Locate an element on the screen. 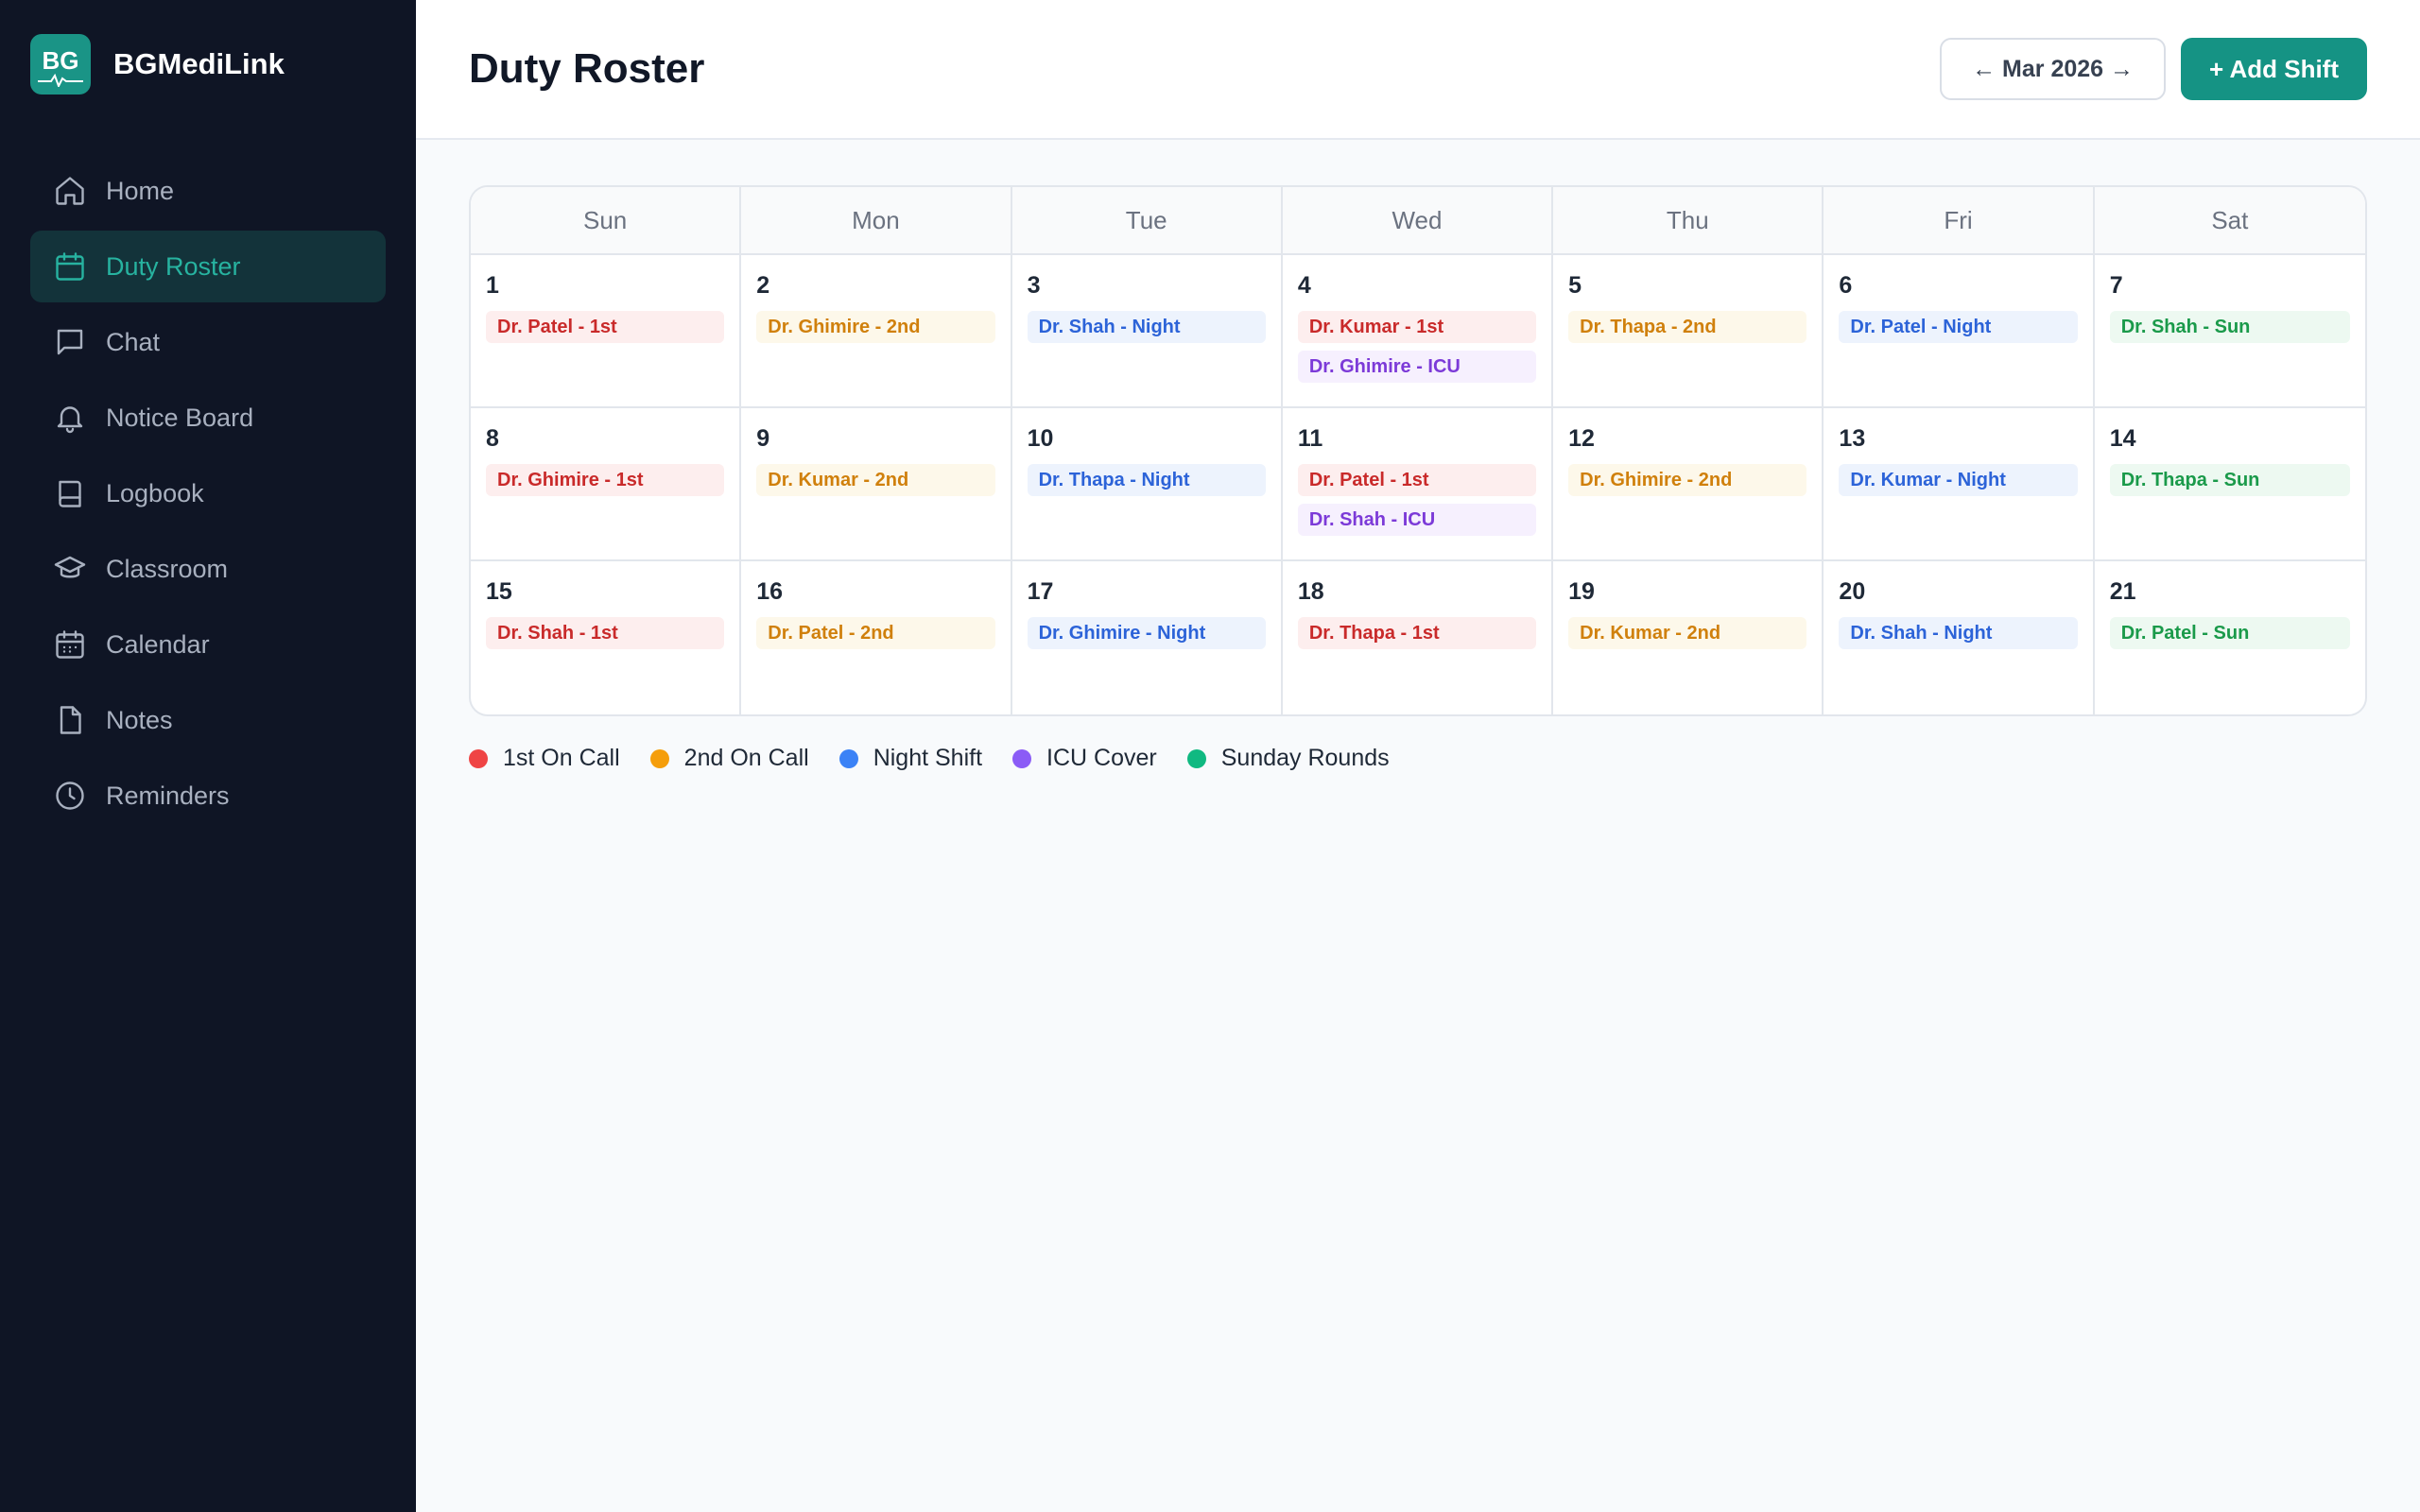  day-cell: 8 Dr. Ghimire - 1st is located at coordinates (607, 484).